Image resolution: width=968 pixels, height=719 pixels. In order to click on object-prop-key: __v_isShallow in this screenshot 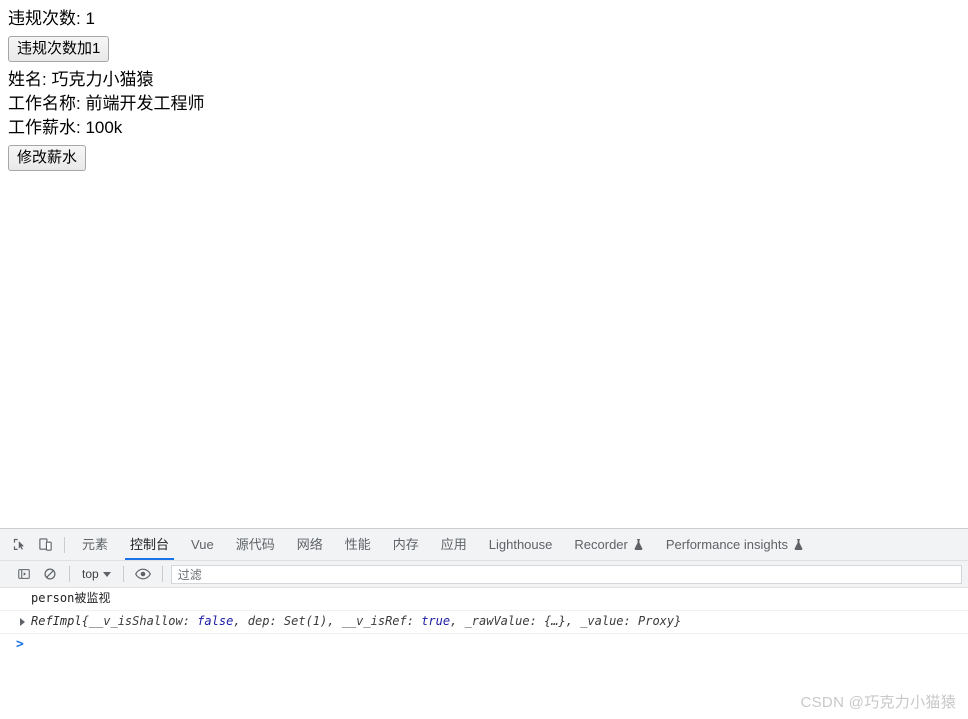, I will do `click(135, 621)`.